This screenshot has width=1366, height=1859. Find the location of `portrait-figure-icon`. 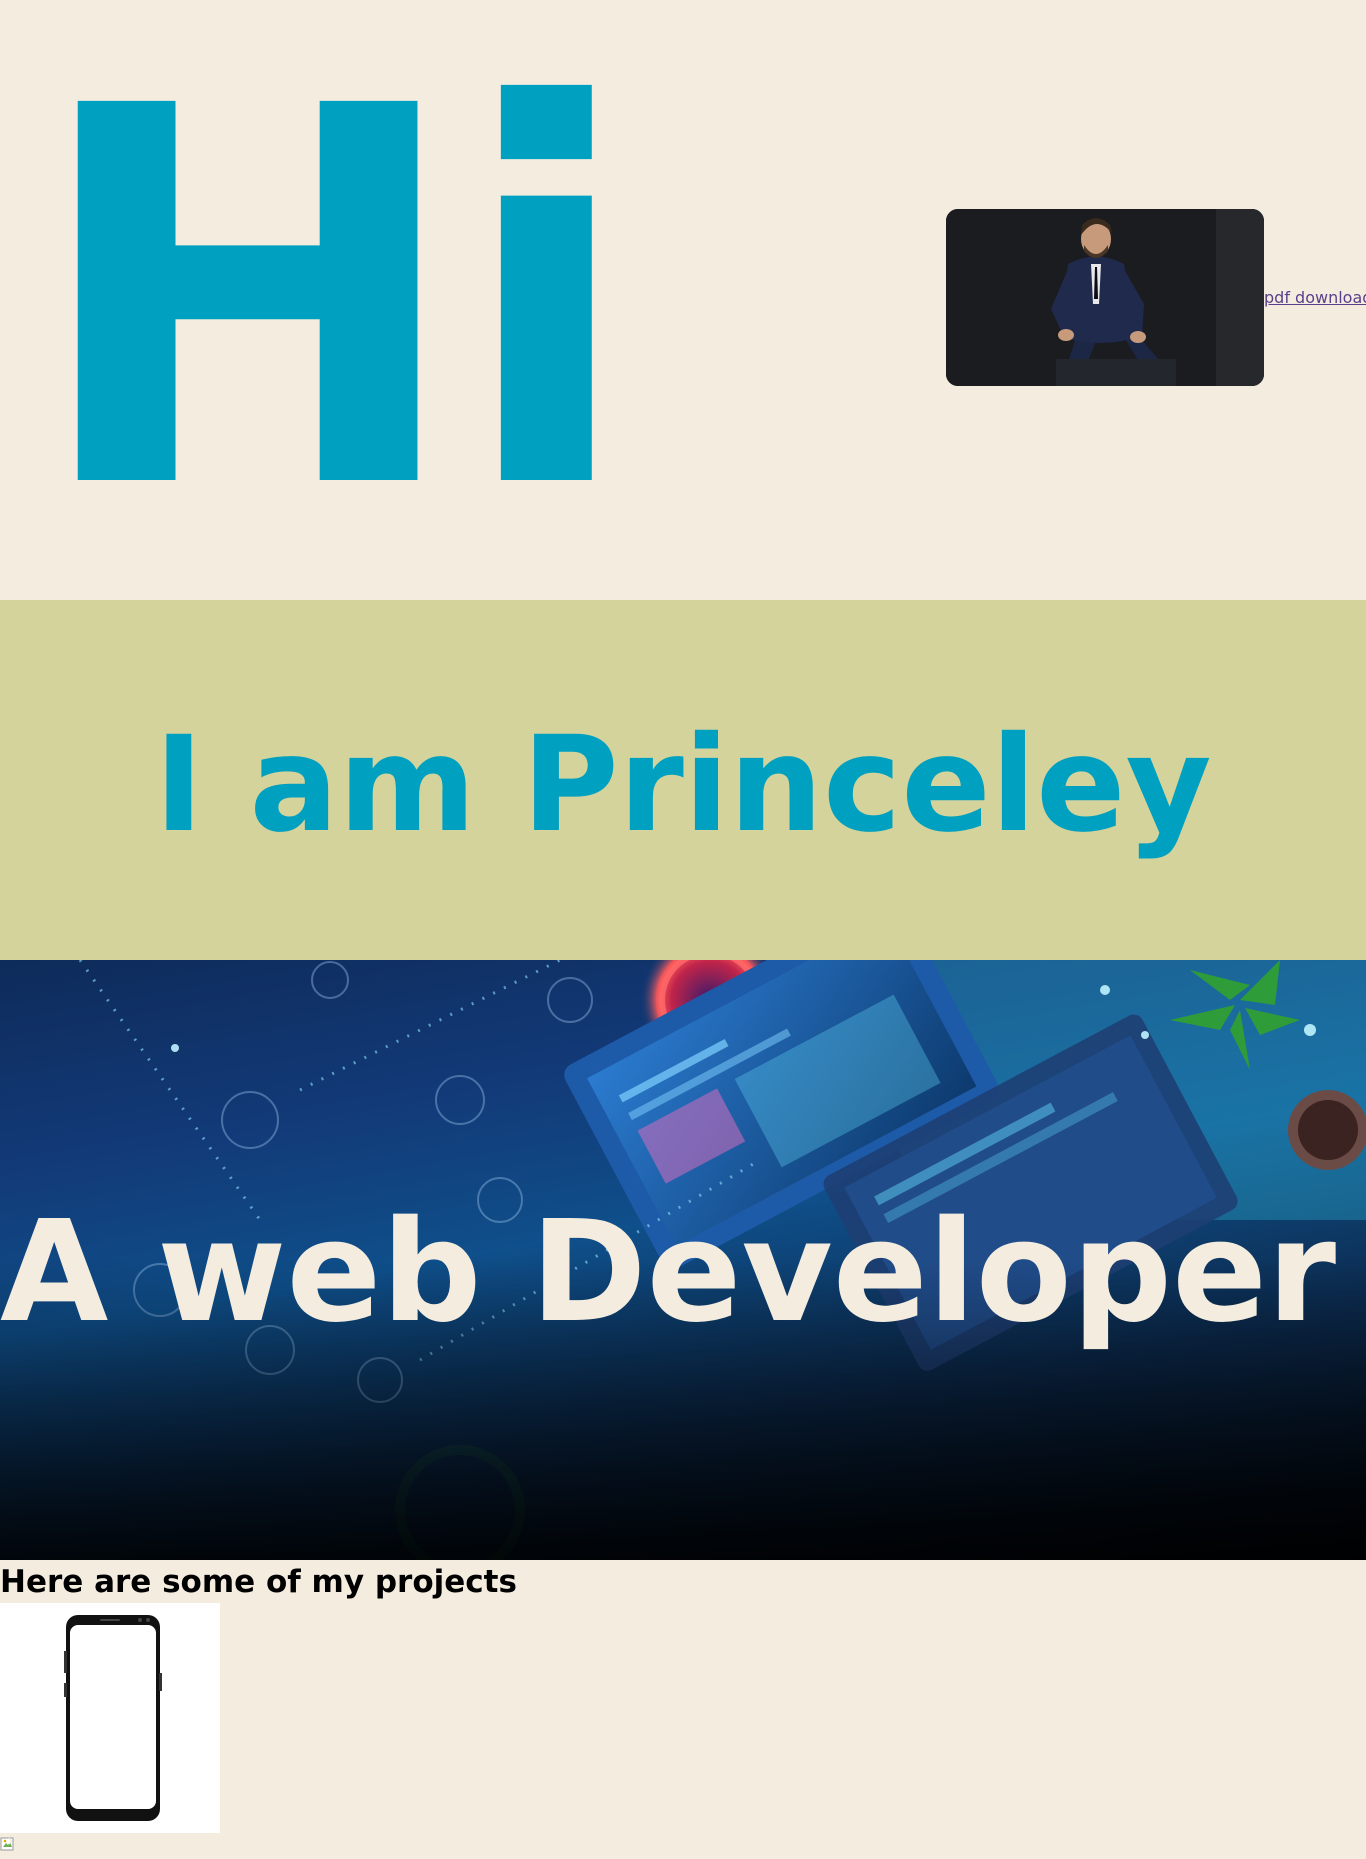

portrait-figure-icon is located at coordinates (1105, 297).